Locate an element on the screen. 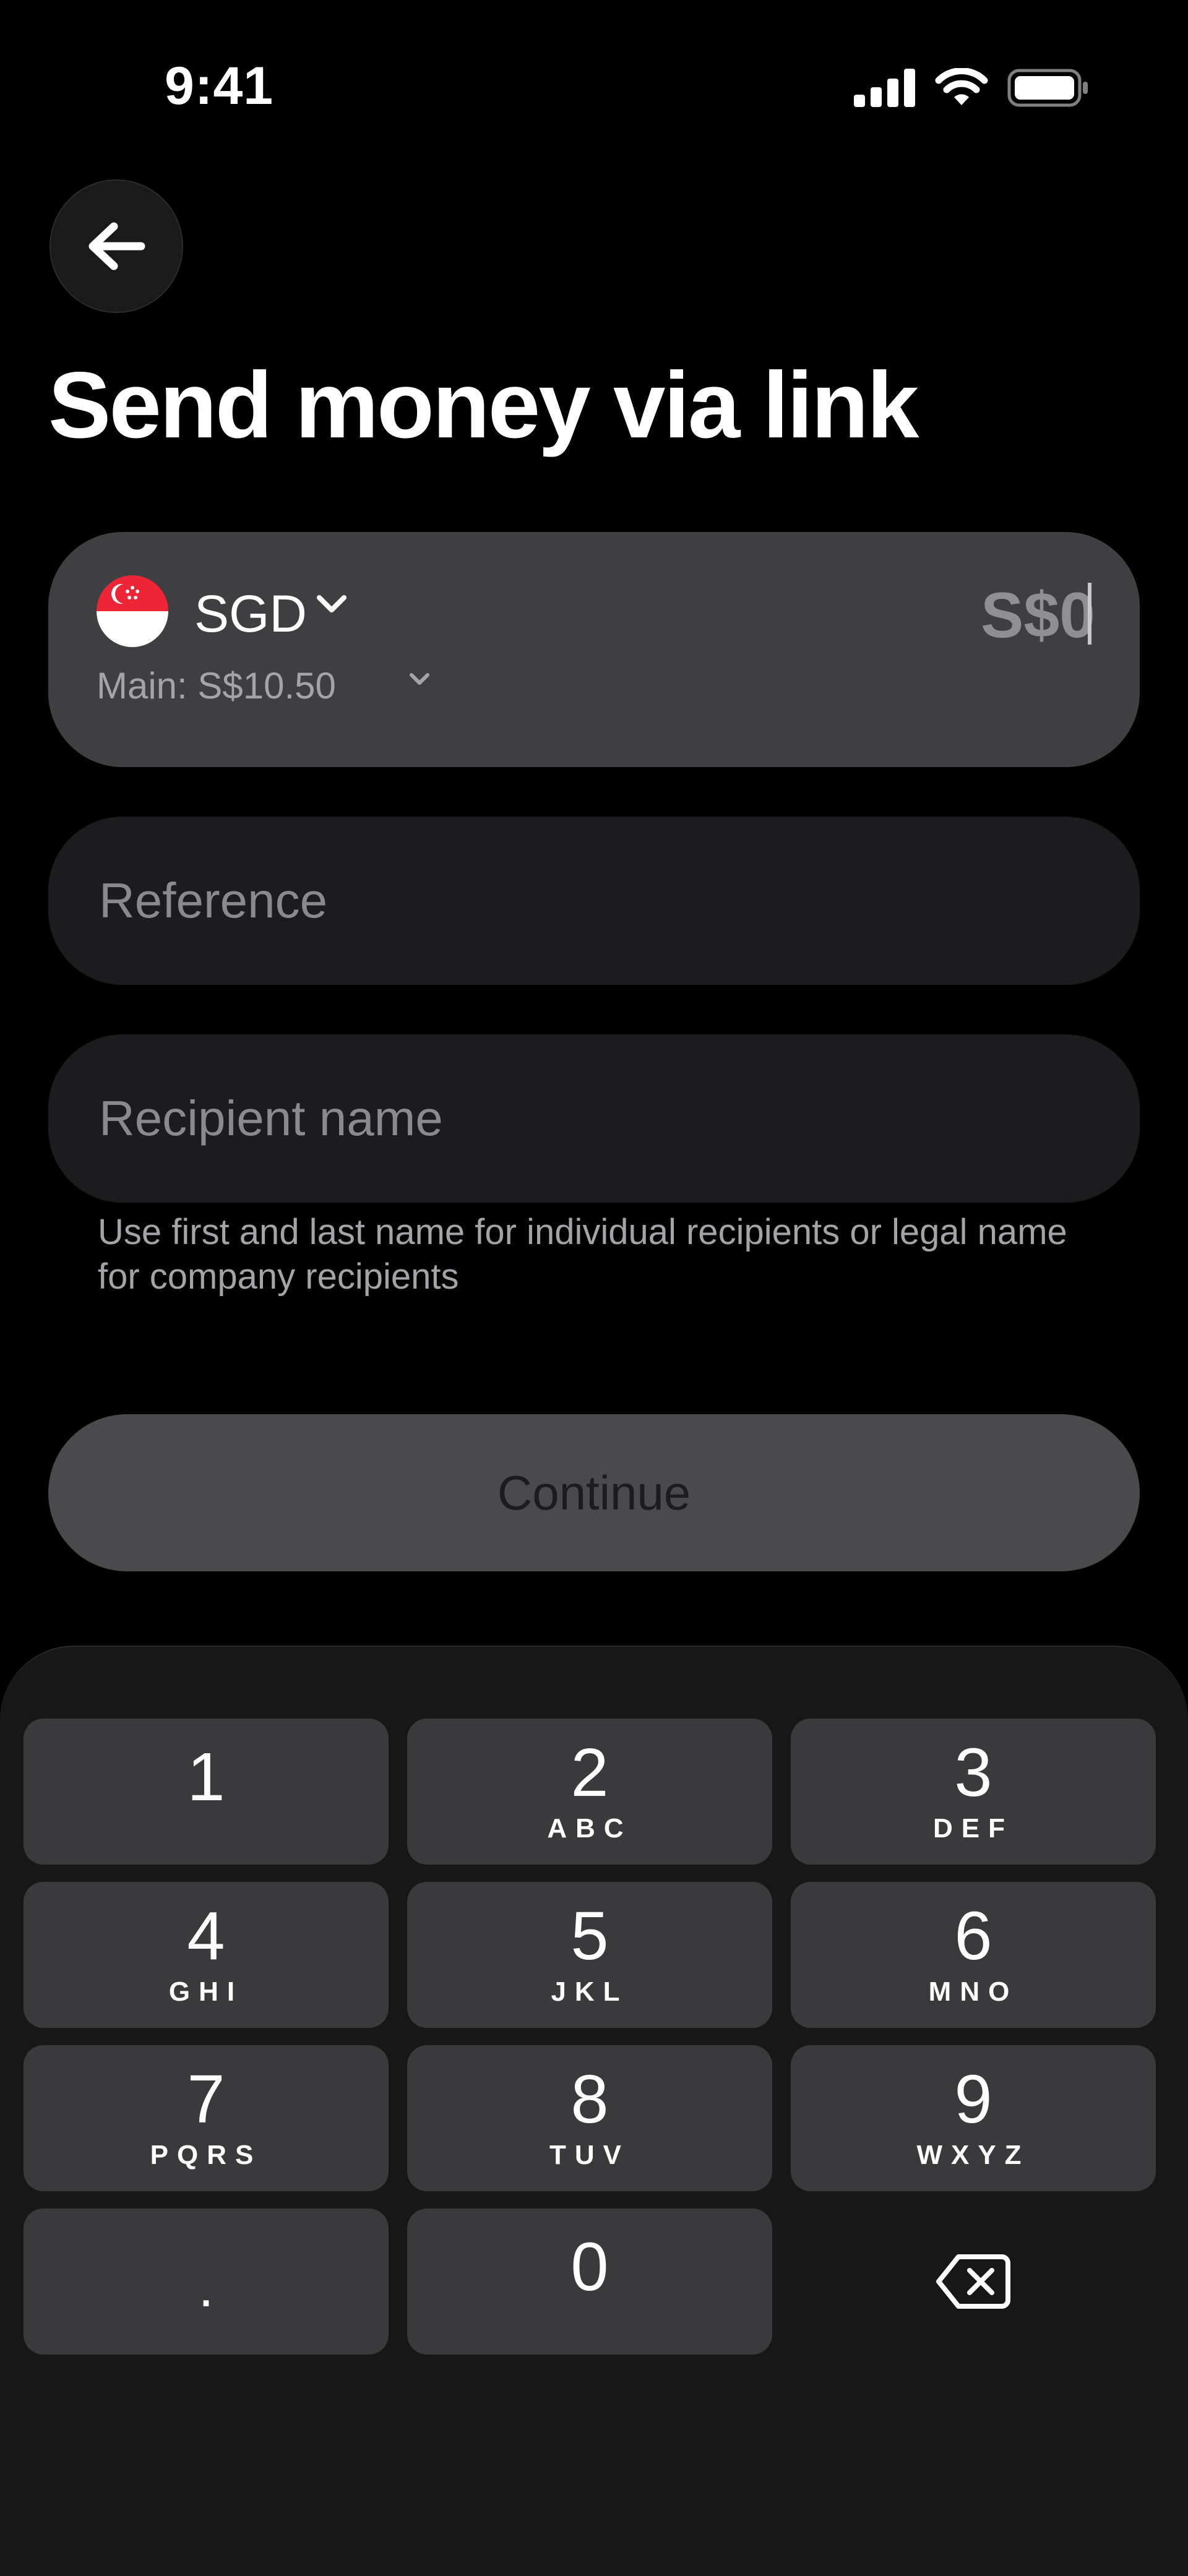 This screenshot has width=1188, height=2576. status-time: 9:41 is located at coordinates (220, 86).